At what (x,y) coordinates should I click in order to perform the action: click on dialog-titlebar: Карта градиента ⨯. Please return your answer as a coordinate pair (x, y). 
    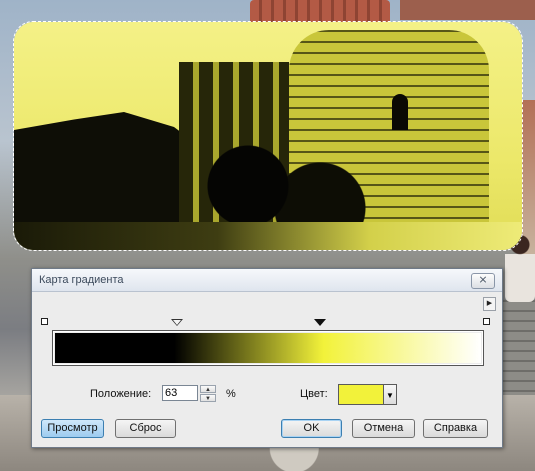
    Looking at the image, I should click on (267, 280).